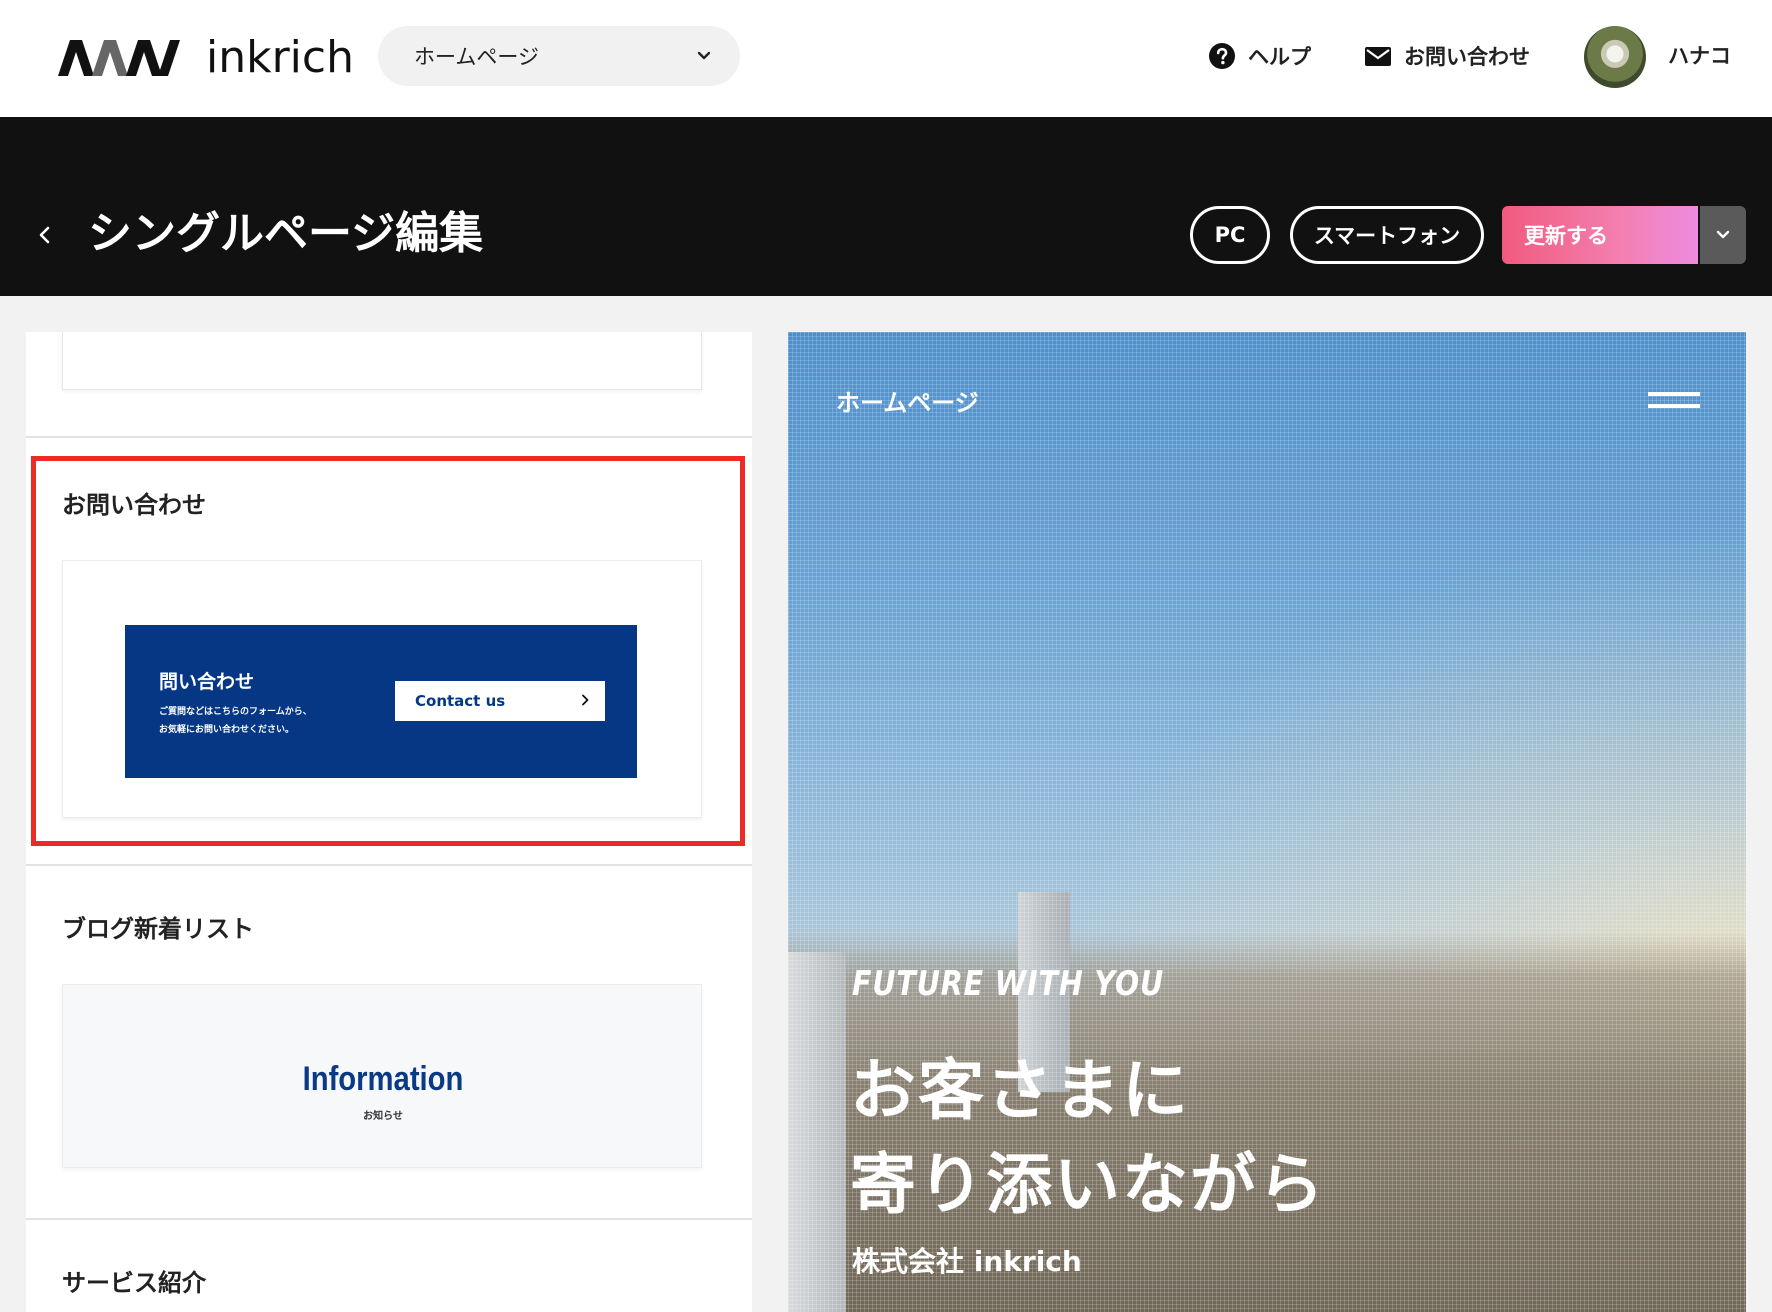 This screenshot has width=1772, height=1312. I want to click on update-button: 更新する, so click(1600, 235).